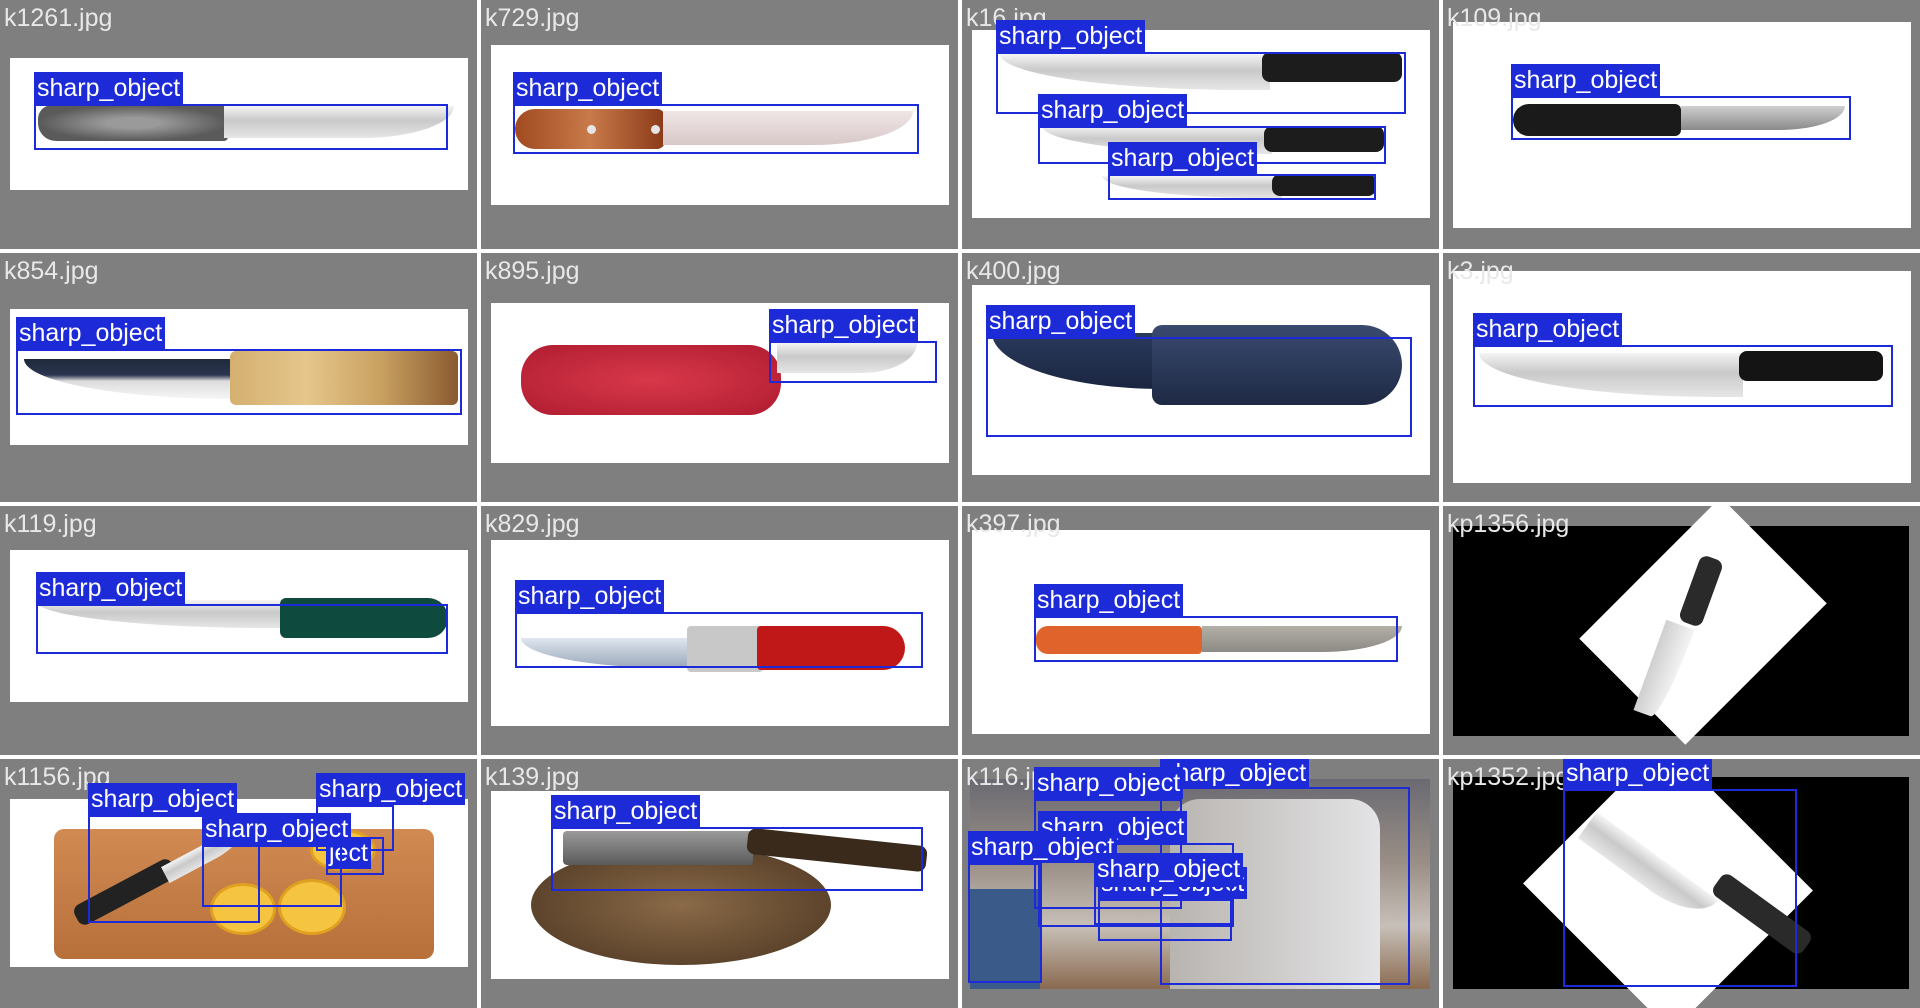  I want to click on image-filename: k895.jpg, so click(532, 271).